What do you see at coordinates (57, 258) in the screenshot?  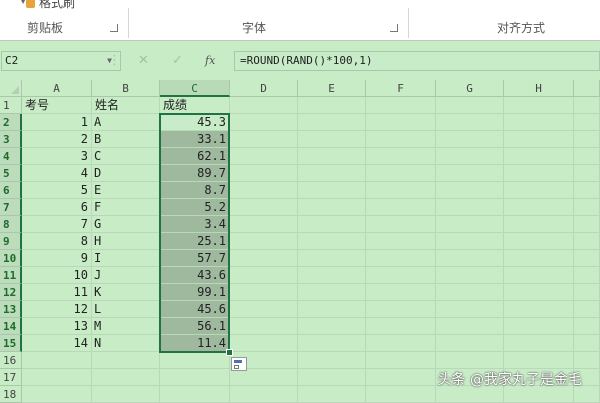 I see `id-cell: 9` at bounding box center [57, 258].